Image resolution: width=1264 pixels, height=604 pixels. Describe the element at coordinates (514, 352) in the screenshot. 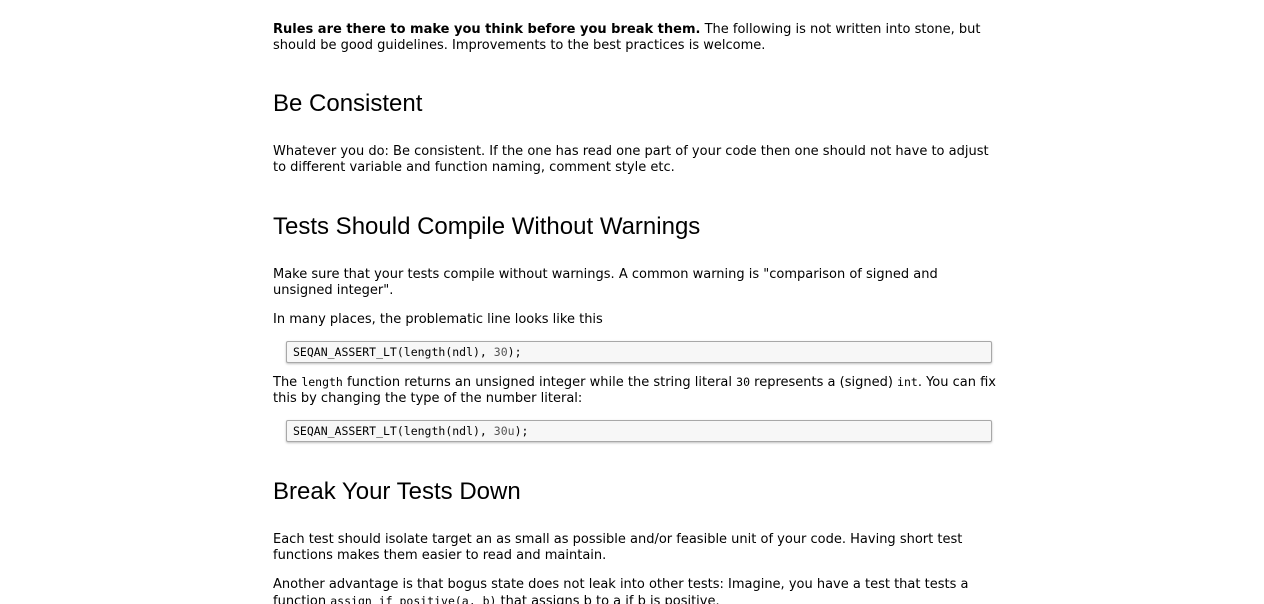

I see `code-1-suffix: );` at that location.